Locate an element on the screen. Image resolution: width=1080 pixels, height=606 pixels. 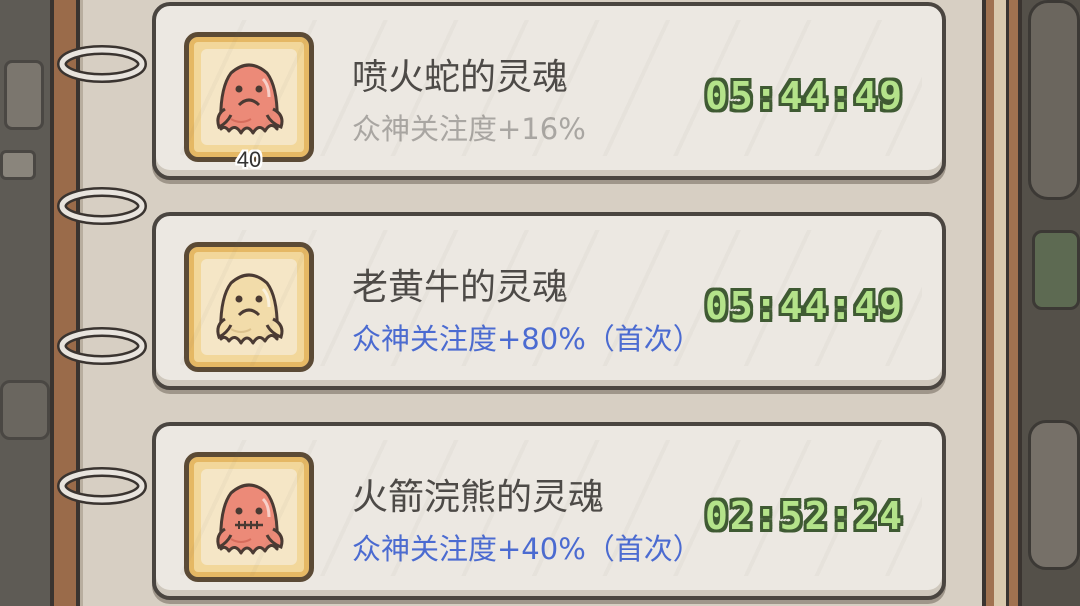
soul-icon-frame: 40 is located at coordinates (249, 102).